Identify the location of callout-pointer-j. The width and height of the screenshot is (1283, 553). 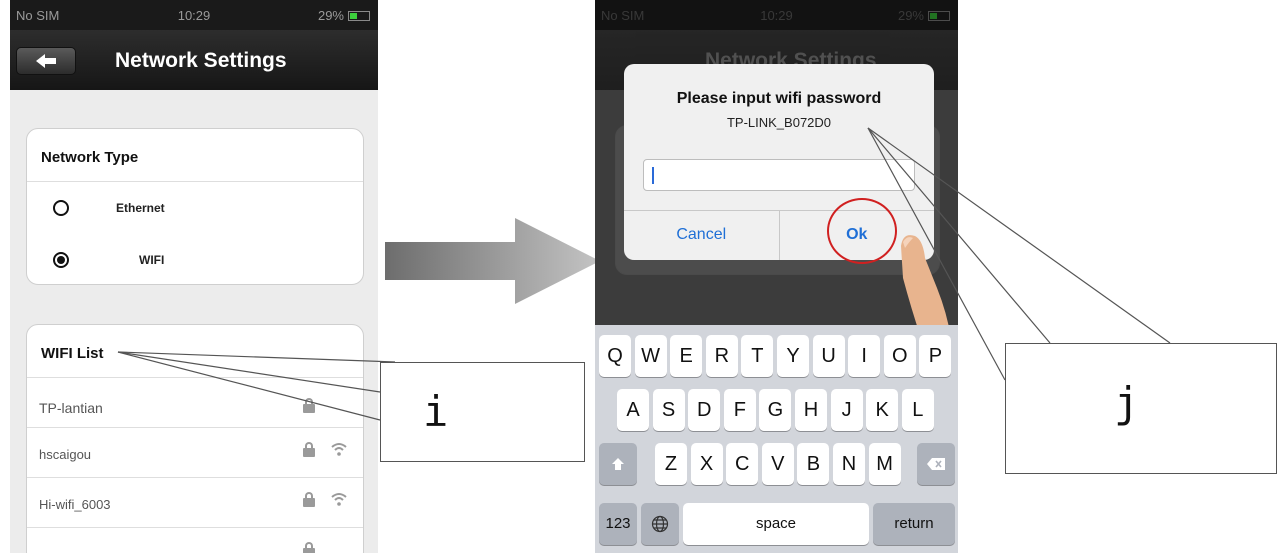
(1019, 254).